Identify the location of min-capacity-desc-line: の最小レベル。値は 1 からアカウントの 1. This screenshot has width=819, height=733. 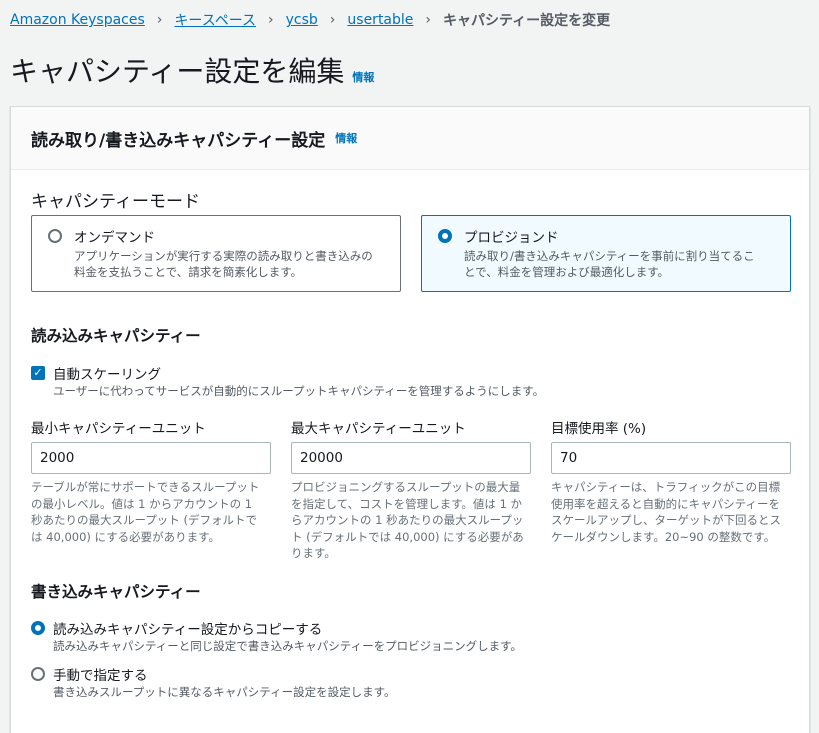
(142, 503).